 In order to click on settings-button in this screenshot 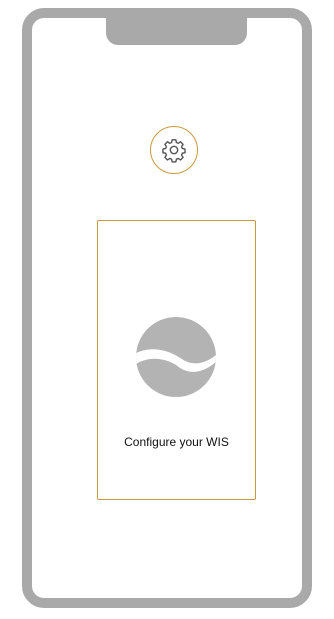, I will do `click(174, 150)`.